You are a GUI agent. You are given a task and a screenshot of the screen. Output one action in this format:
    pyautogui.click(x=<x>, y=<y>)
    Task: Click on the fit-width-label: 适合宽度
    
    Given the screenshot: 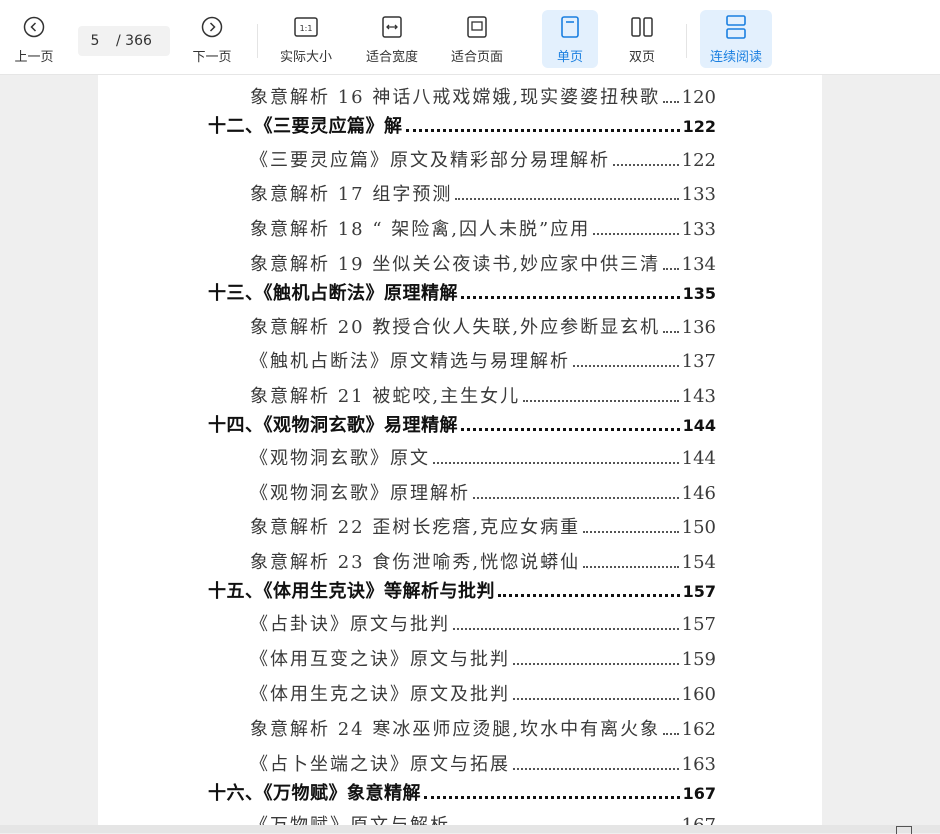 What is the action you would take?
    pyautogui.click(x=391, y=57)
    